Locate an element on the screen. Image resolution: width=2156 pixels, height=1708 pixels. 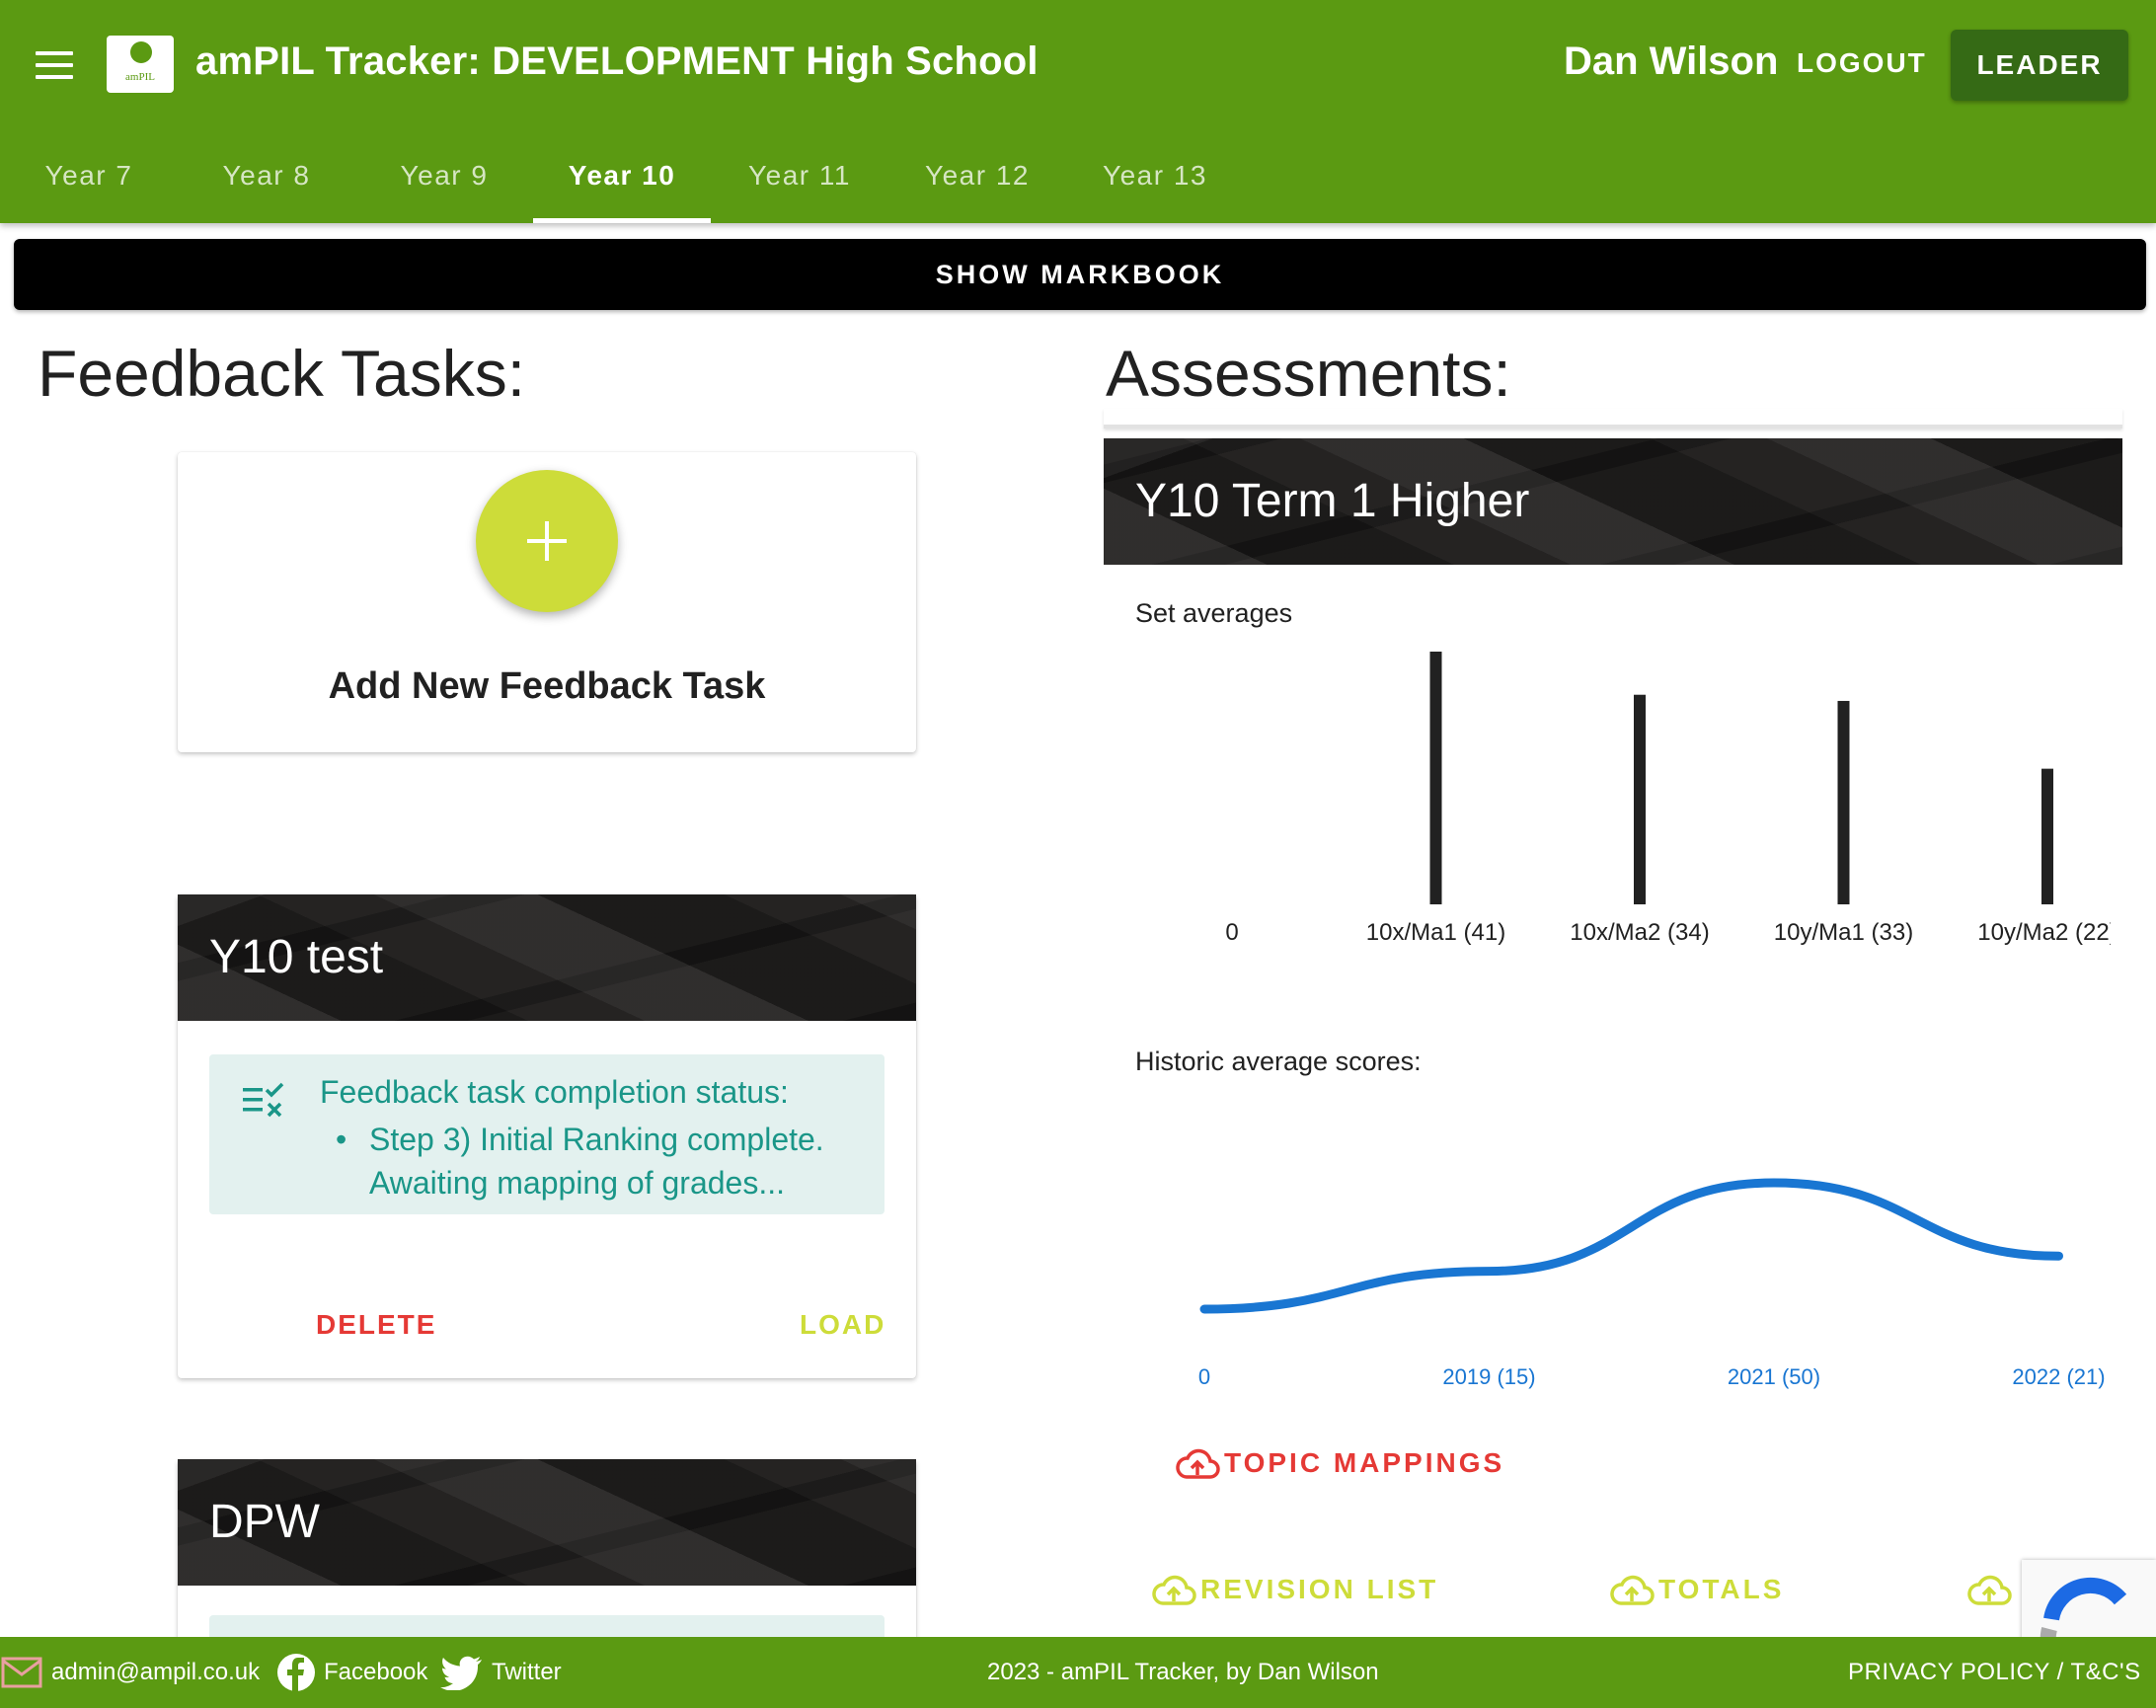
cut-off-upload-button is located at coordinates (1991, 1589).